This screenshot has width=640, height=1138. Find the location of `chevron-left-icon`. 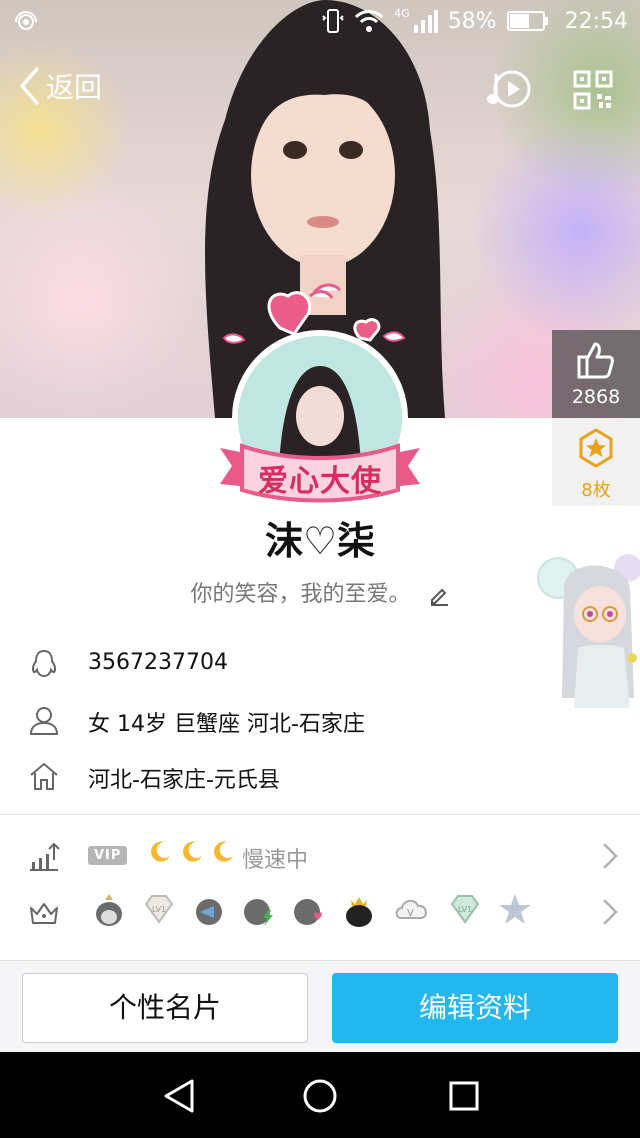

chevron-left-icon is located at coordinates (29, 86).